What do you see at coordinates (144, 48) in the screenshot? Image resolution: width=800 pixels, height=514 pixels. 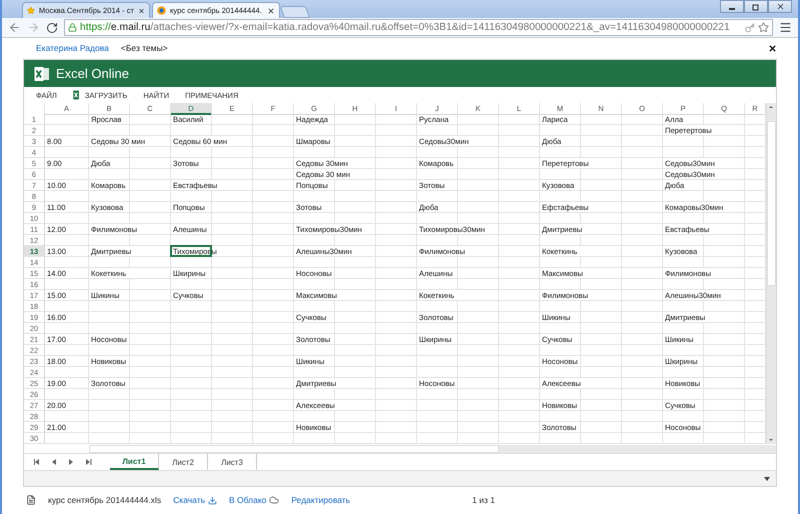 I see `message-subject: <Без темы>` at bounding box center [144, 48].